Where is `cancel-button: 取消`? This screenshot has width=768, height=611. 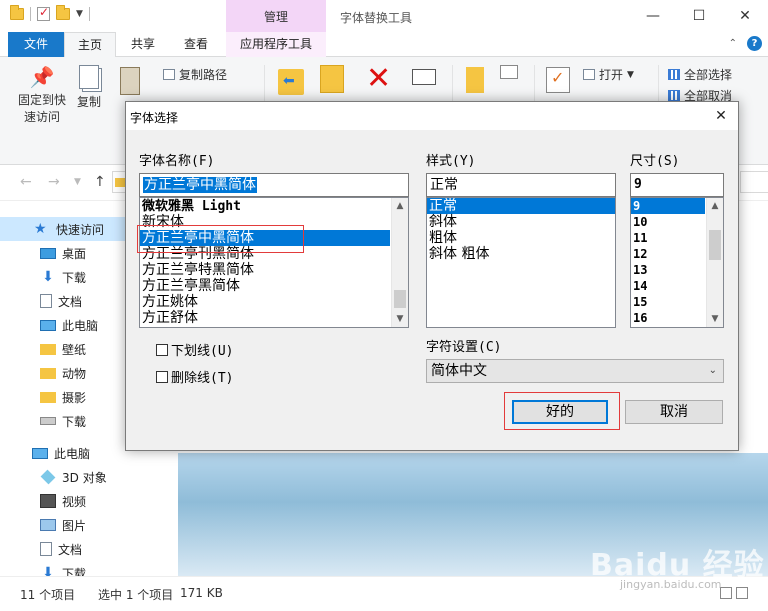 cancel-button: 取消 is located at coordinates (674, 412).